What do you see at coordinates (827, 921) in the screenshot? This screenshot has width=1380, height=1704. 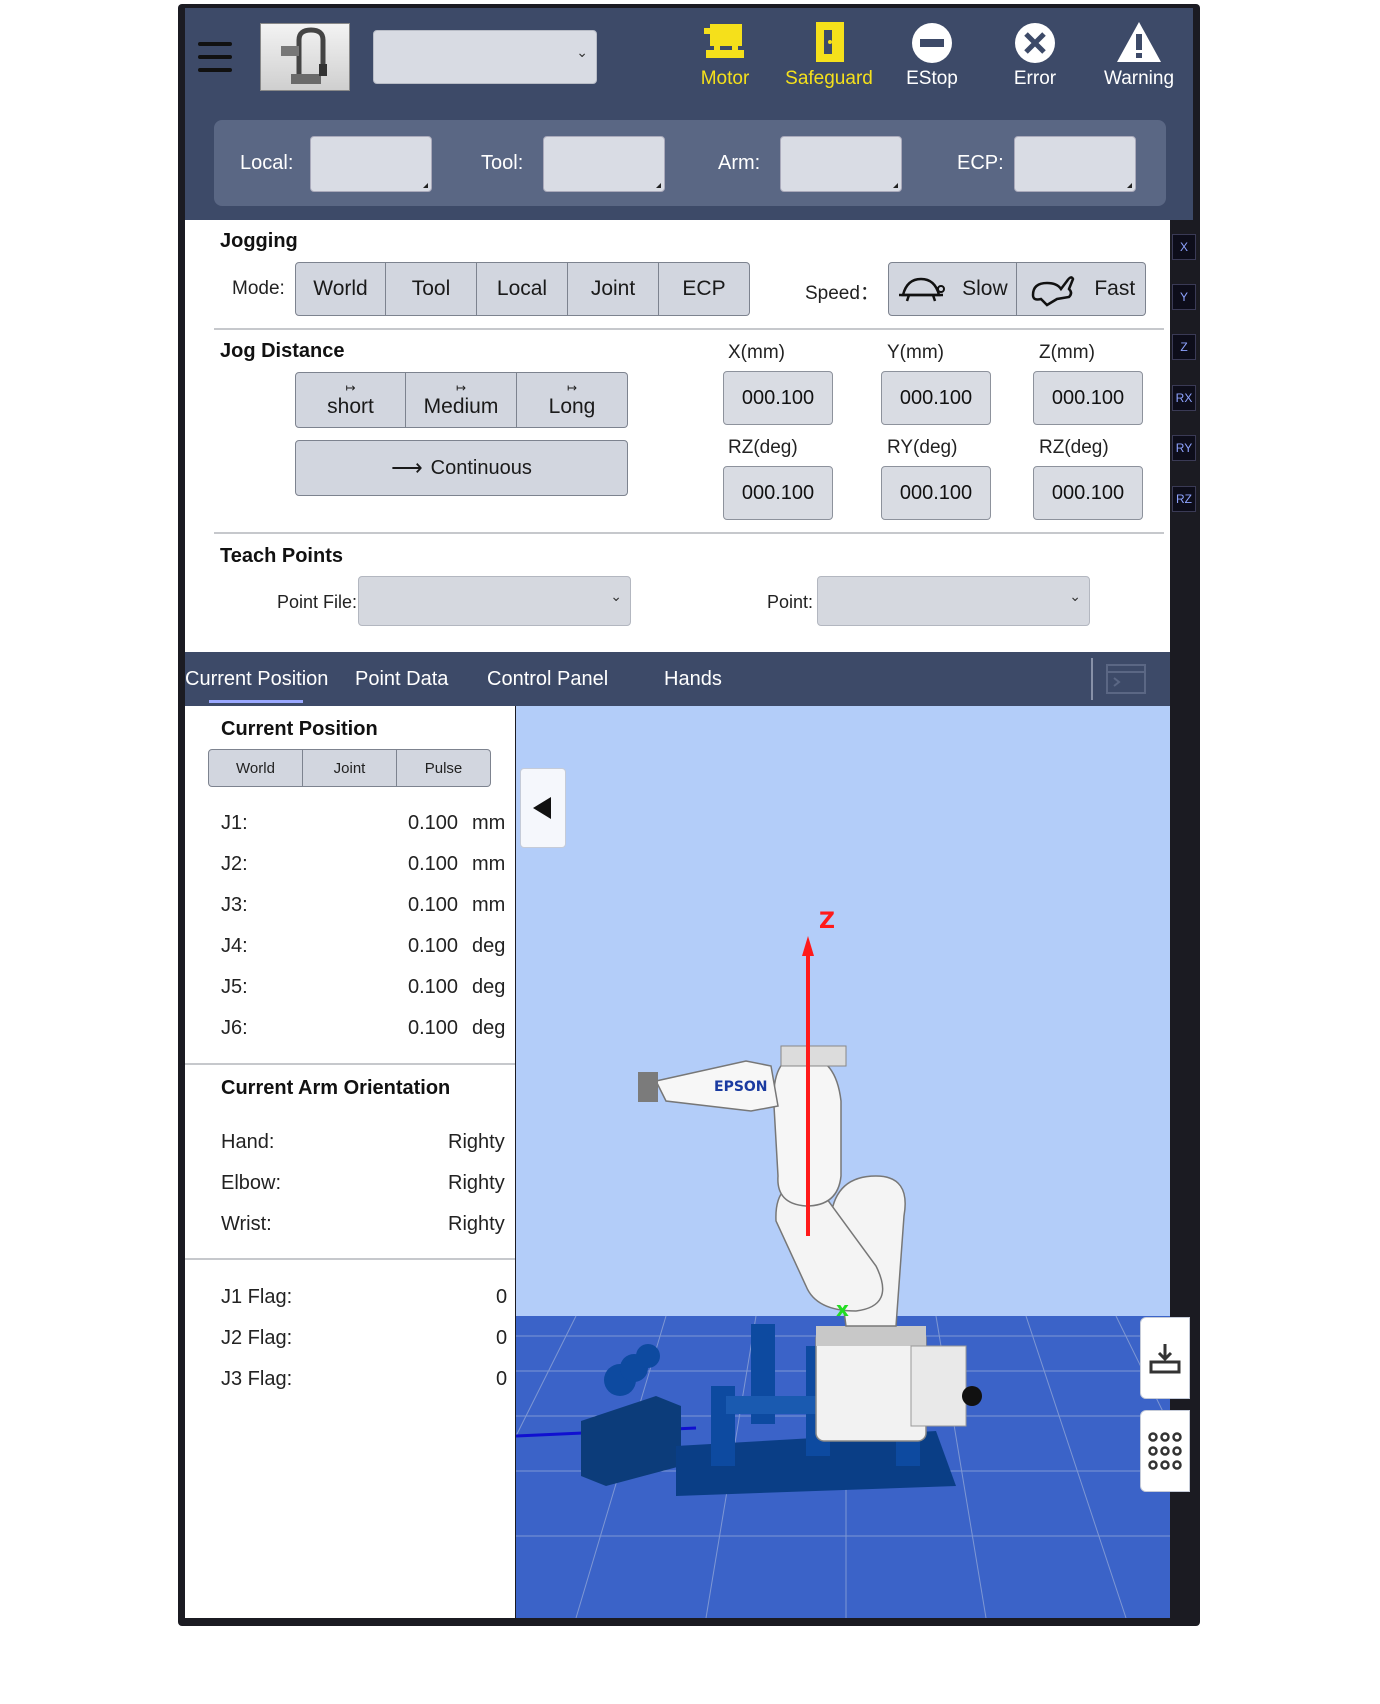 I see `z-axis-label: Z` at bounding box center [827, 921].